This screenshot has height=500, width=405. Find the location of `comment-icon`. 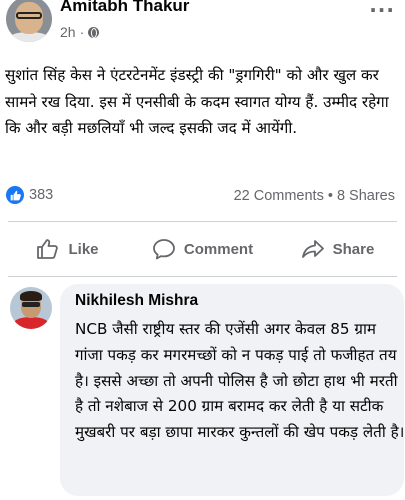

comment-icon is located at coordinates (164, 249).